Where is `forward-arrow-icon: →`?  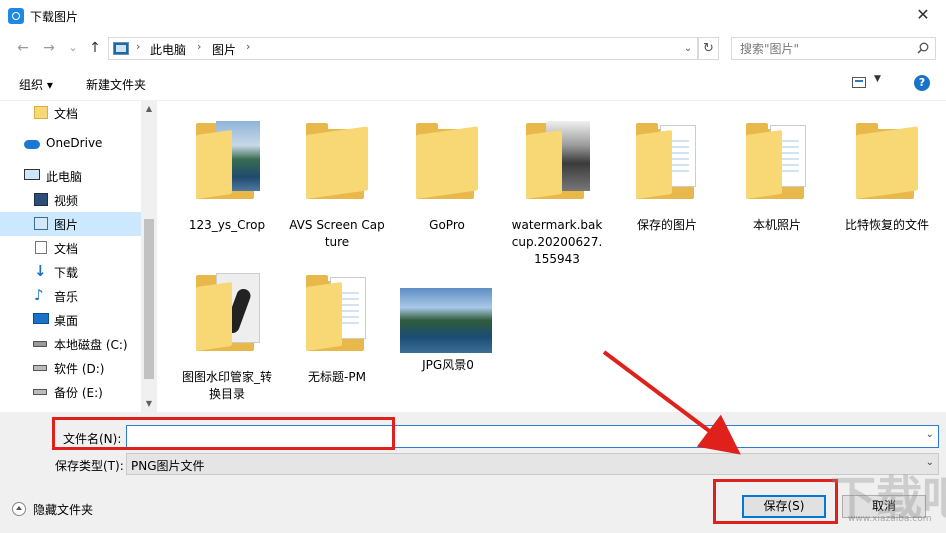 forward-arrow-icon: → is located at coordinates (49, 48).